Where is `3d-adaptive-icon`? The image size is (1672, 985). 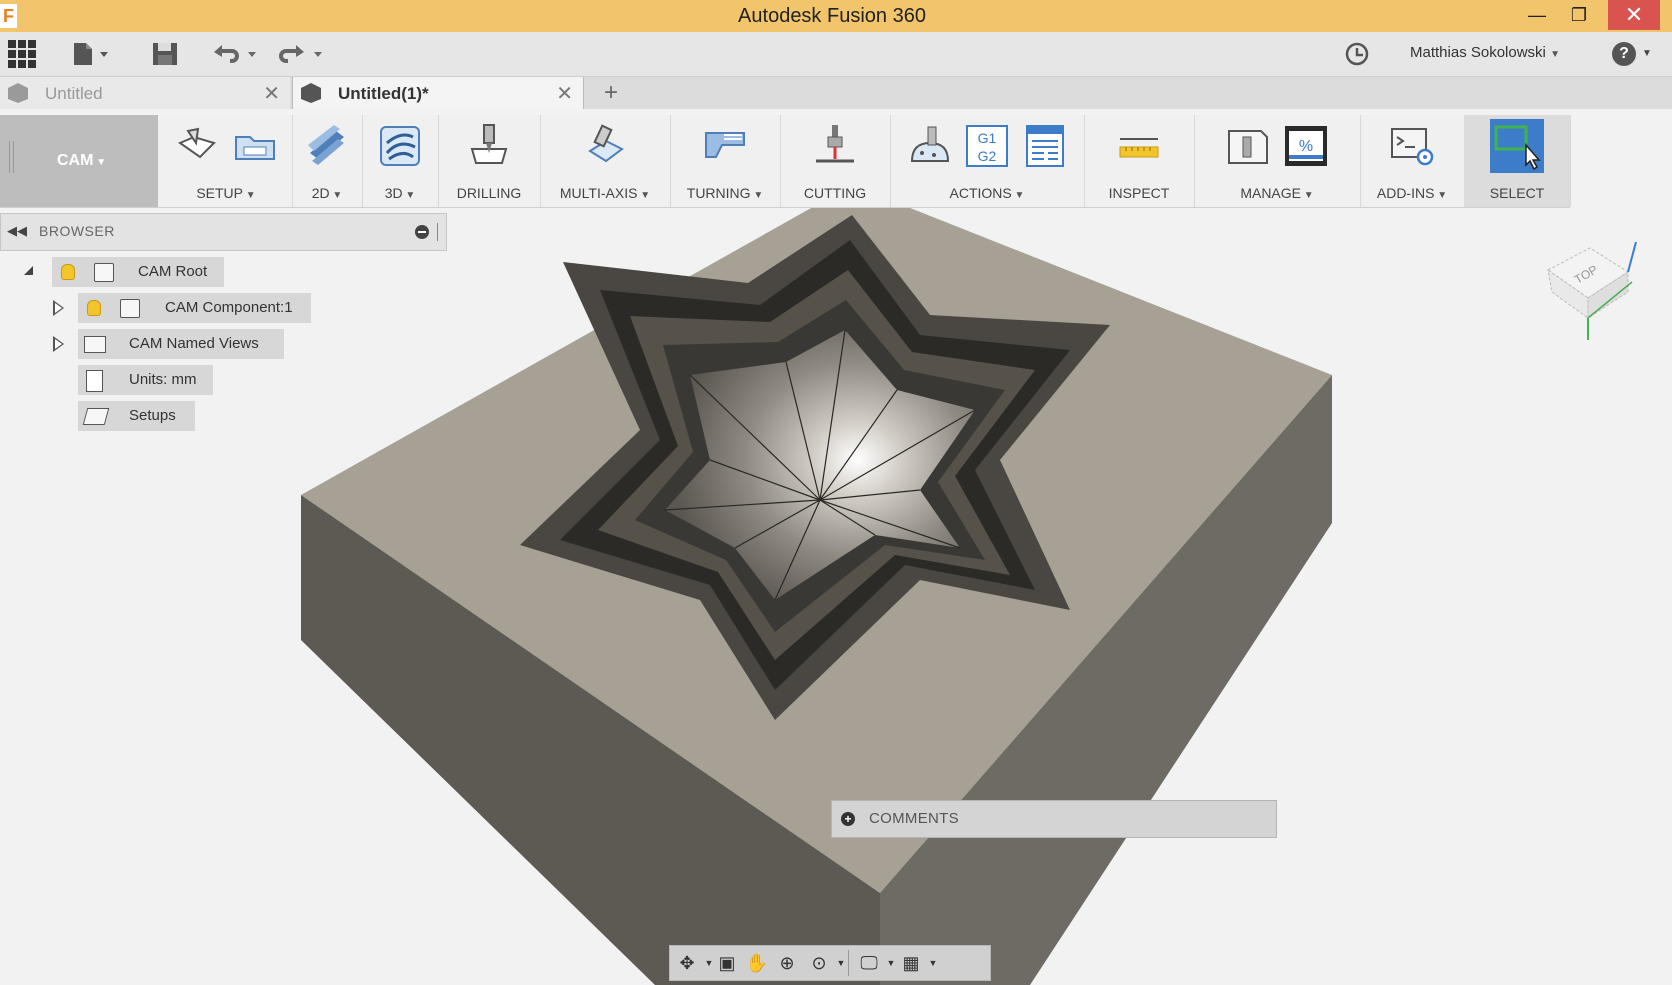 3d-adaptive-icon is located at coordinates (400, 146).